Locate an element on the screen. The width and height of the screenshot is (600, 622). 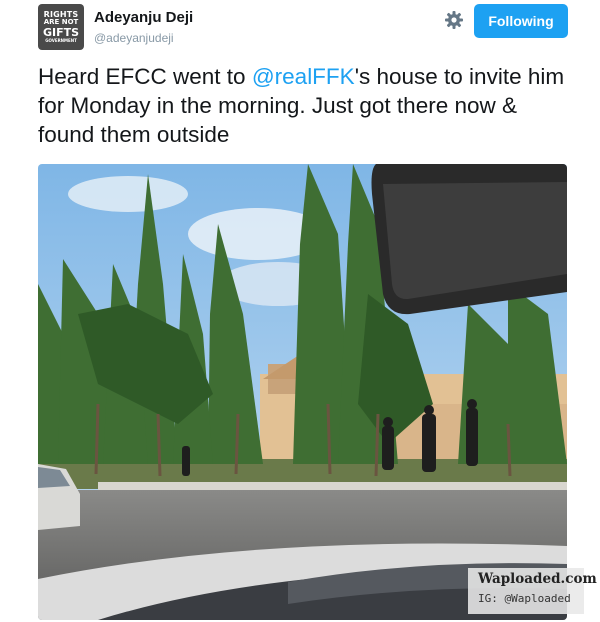
mention-link: @realFFK is located at coordinates (303, 76).